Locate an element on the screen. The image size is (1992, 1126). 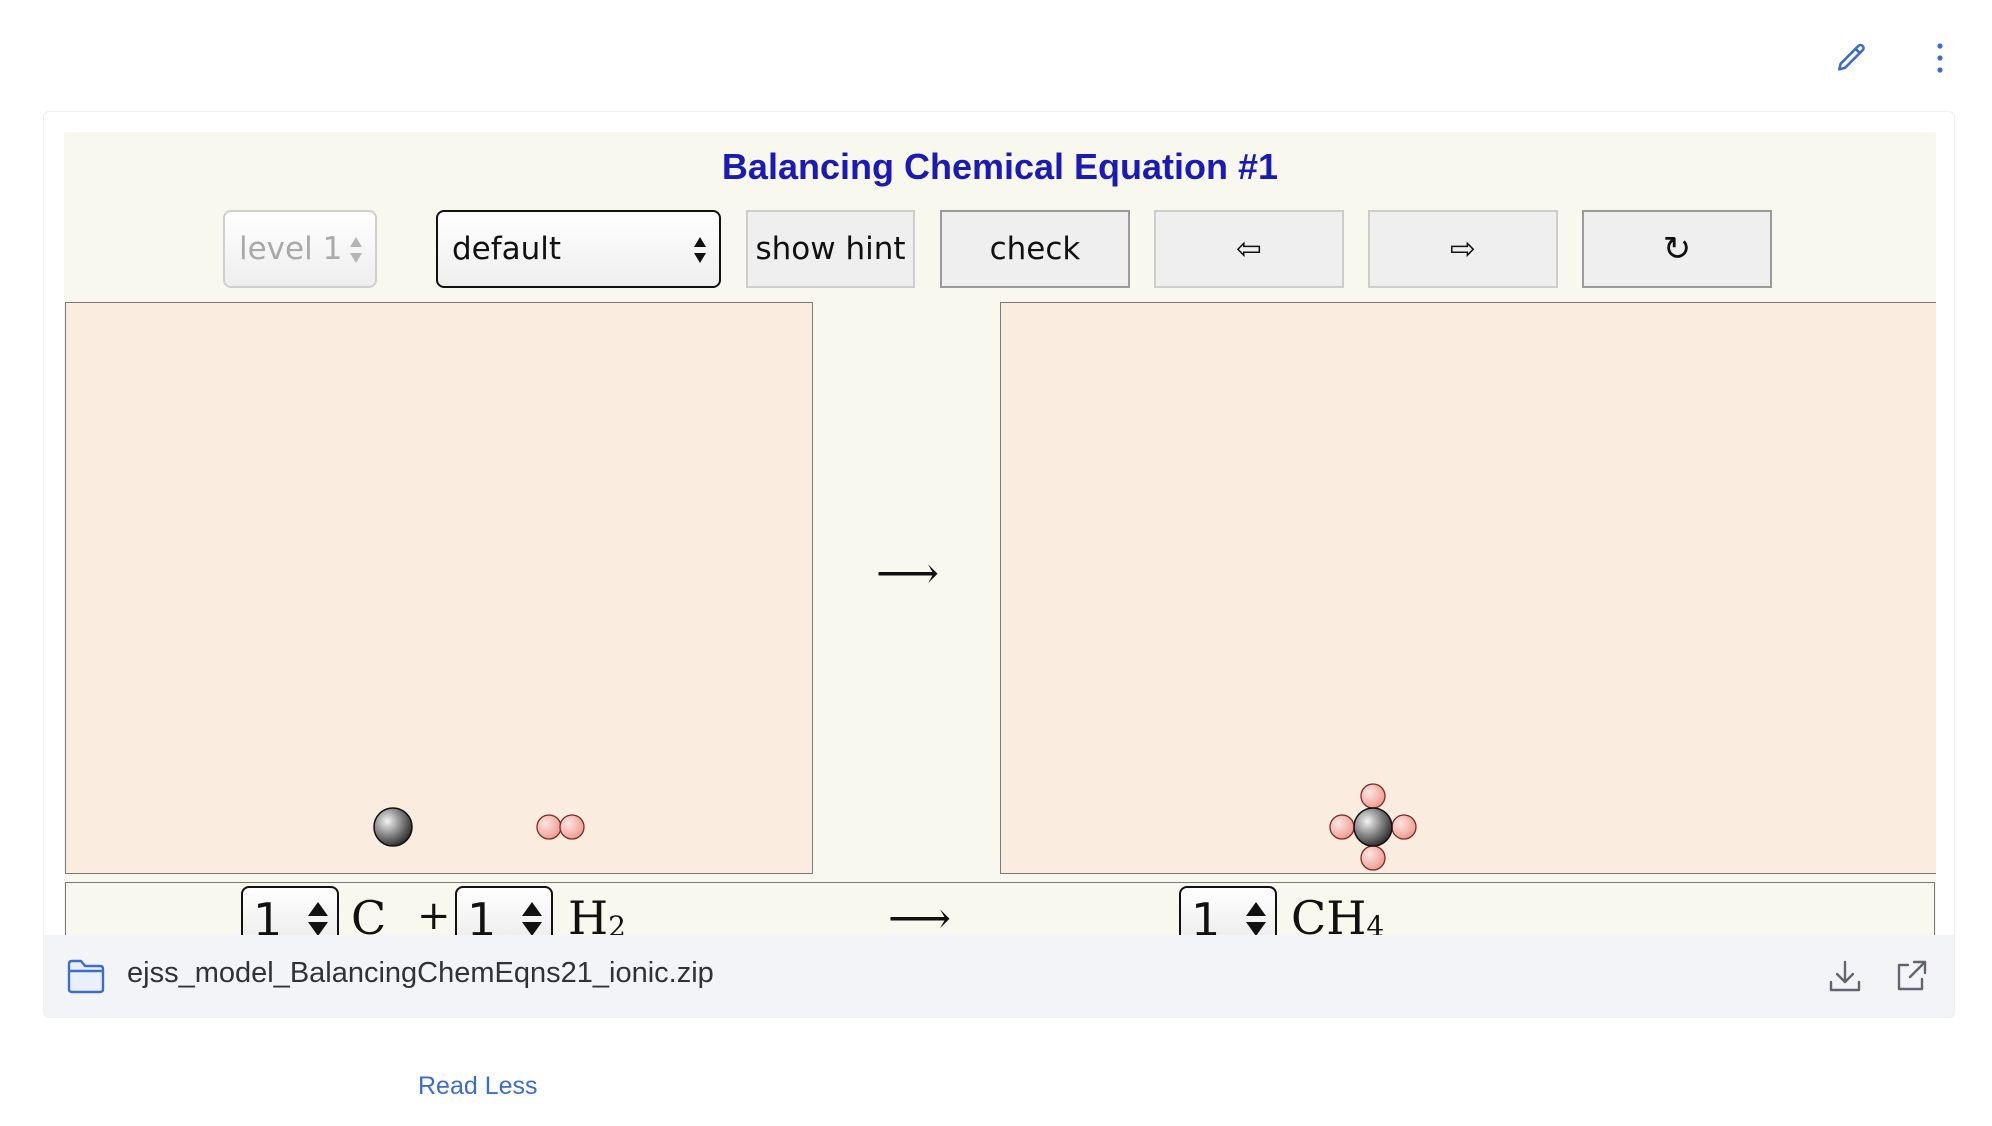
carbon-atom is located at coordinates (393, 827).